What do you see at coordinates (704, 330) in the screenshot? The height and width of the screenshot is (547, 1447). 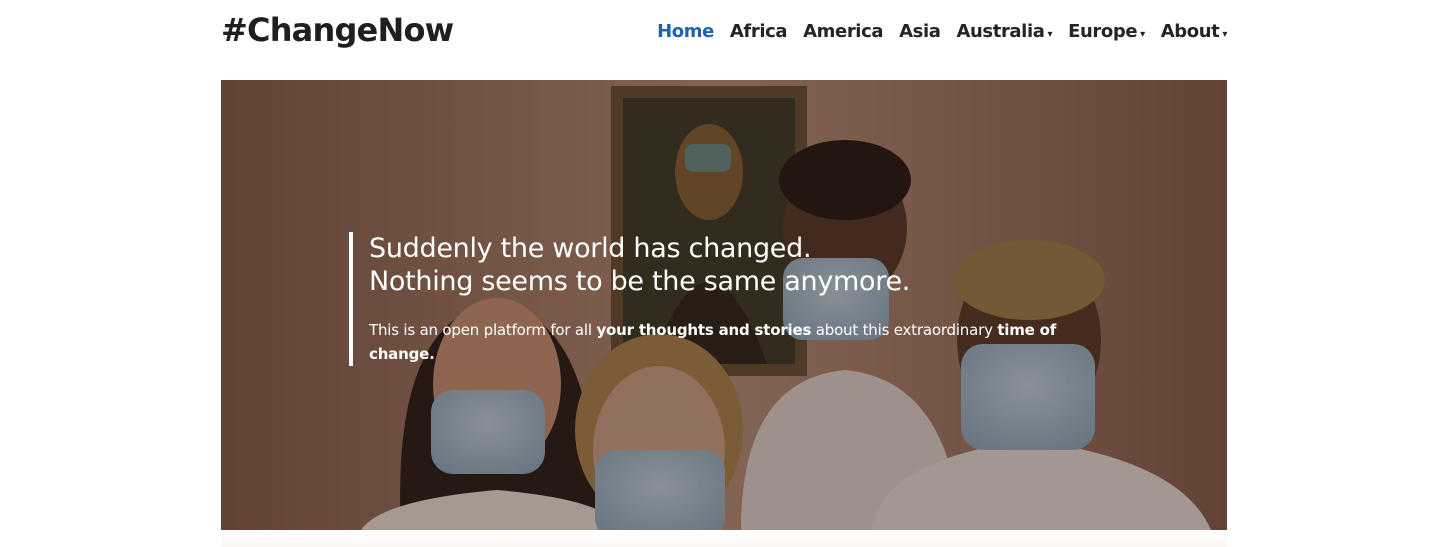 I see `subtitle-bold-1: your thoughts and stories` at bounding box center [704, 330].